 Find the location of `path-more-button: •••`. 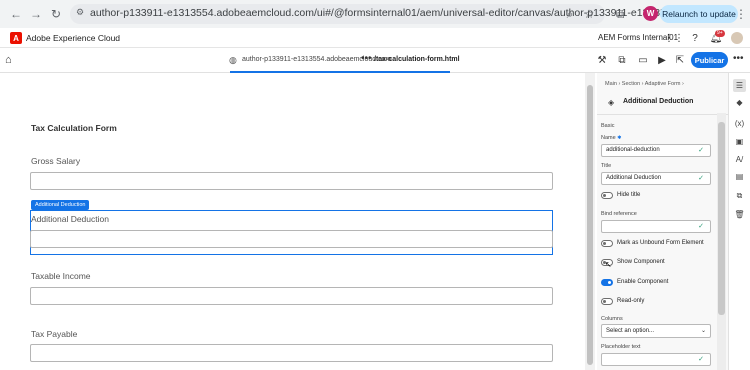

path-more-button: ••• is located at coordinates (366, 58).